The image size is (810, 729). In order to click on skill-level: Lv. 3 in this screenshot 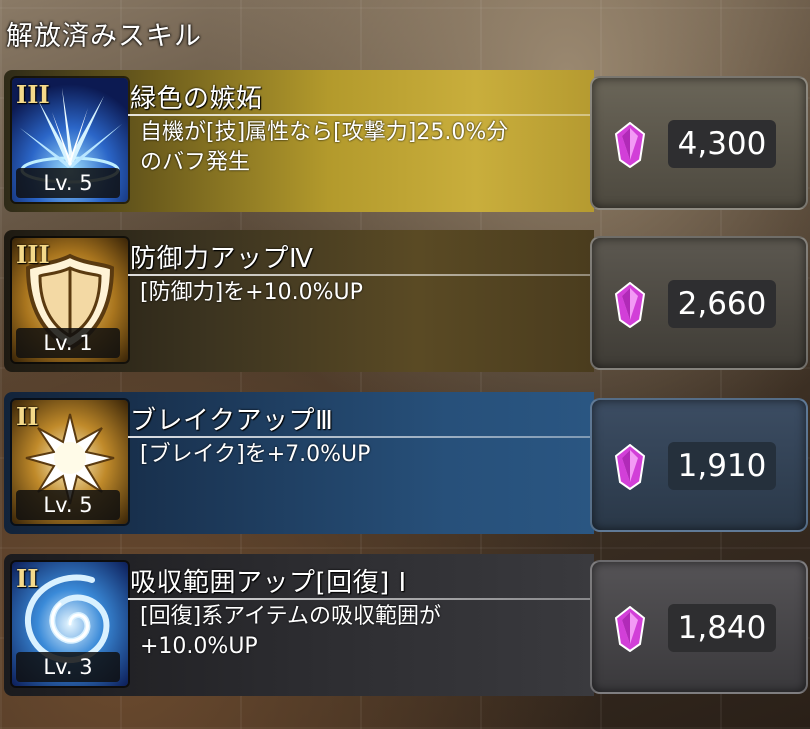, I will do `click(68, 667)`.